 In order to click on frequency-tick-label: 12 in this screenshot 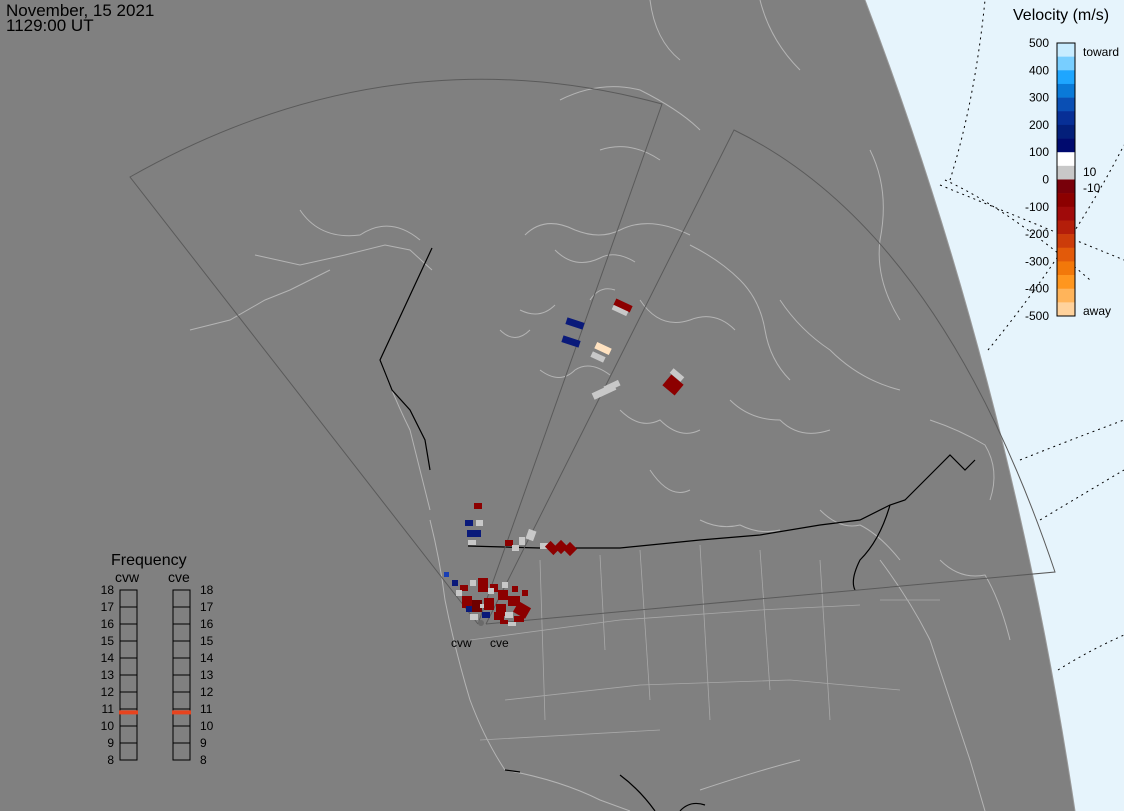, I will do `click(108, 692)`.